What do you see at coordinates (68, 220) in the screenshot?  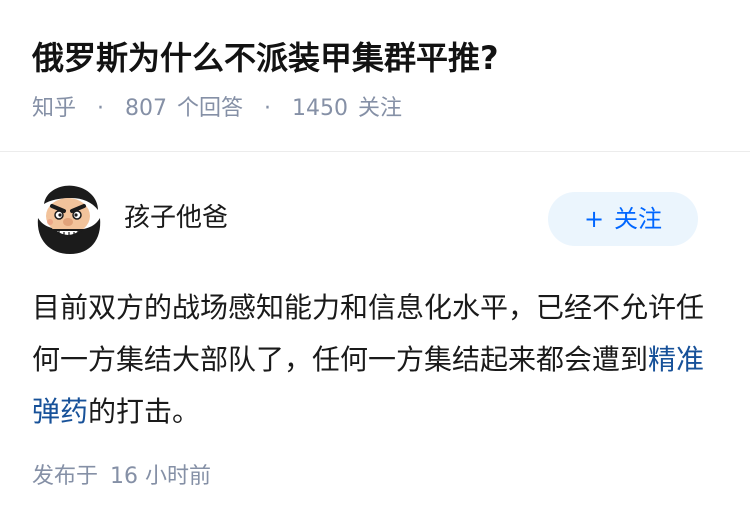 I see `avatar` at bounding box center [68, 220].